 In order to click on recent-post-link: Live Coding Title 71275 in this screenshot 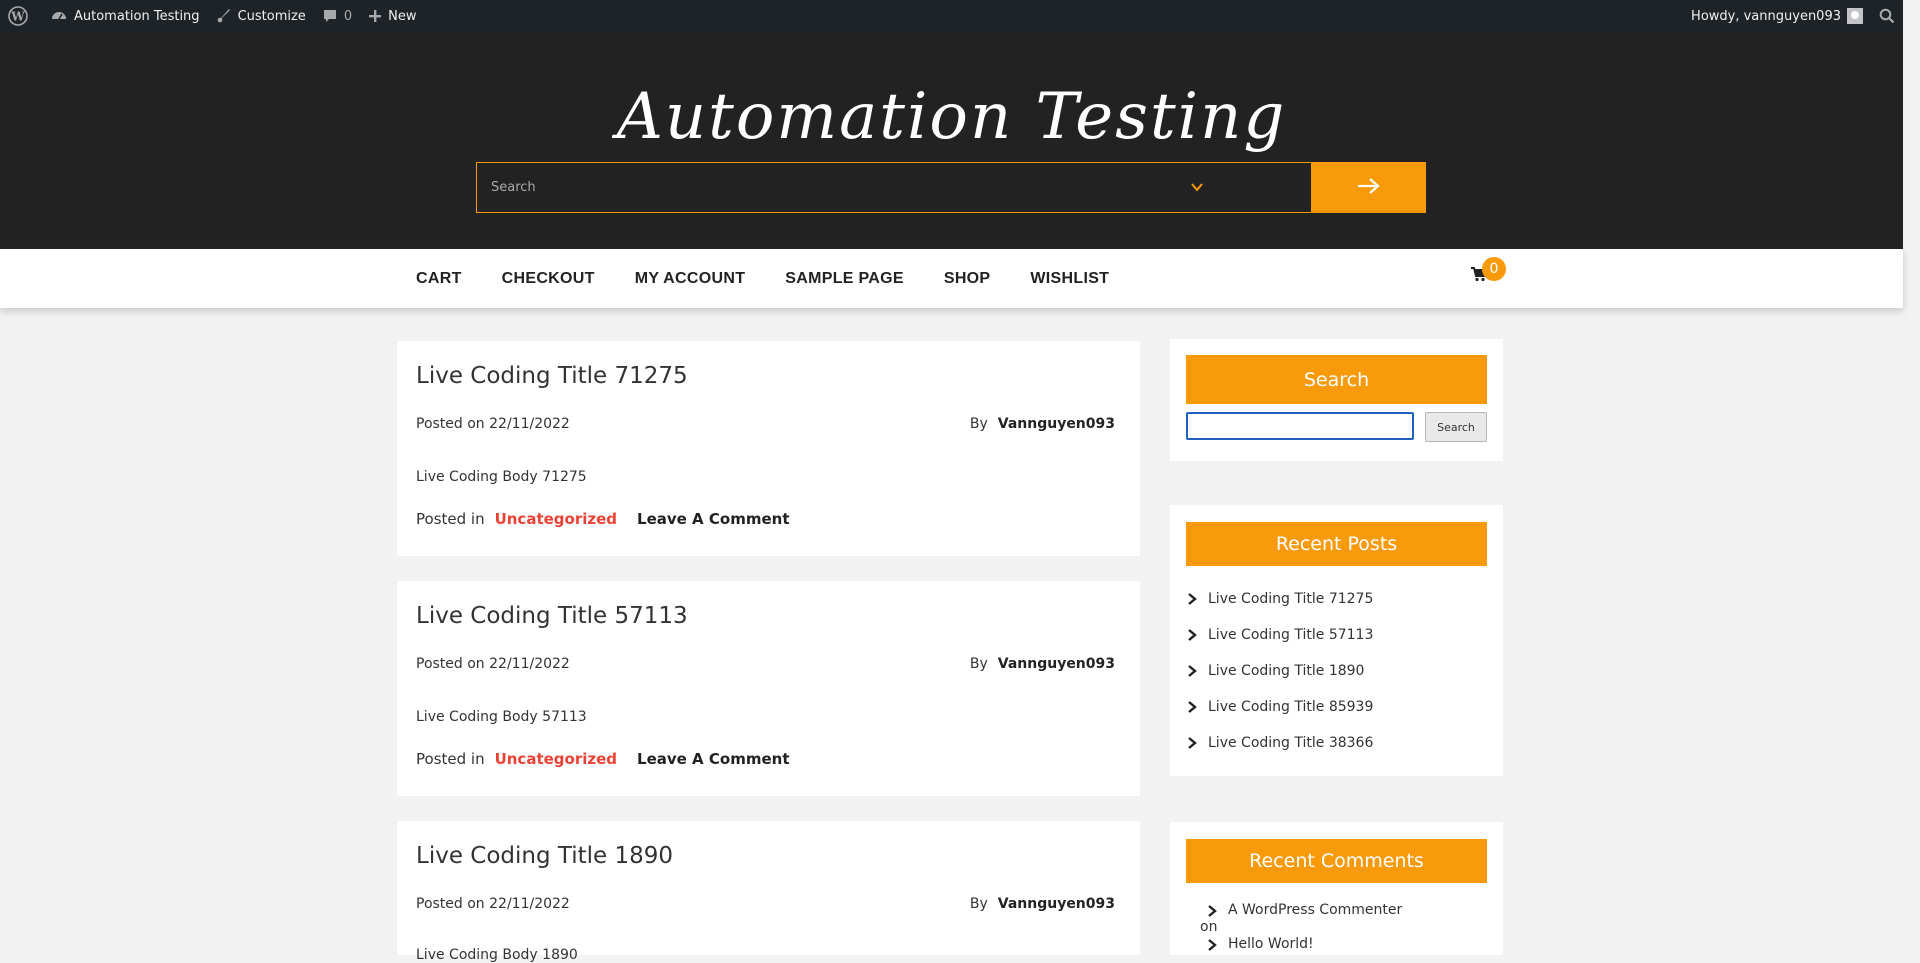, I will do `click(1290, 599)`.